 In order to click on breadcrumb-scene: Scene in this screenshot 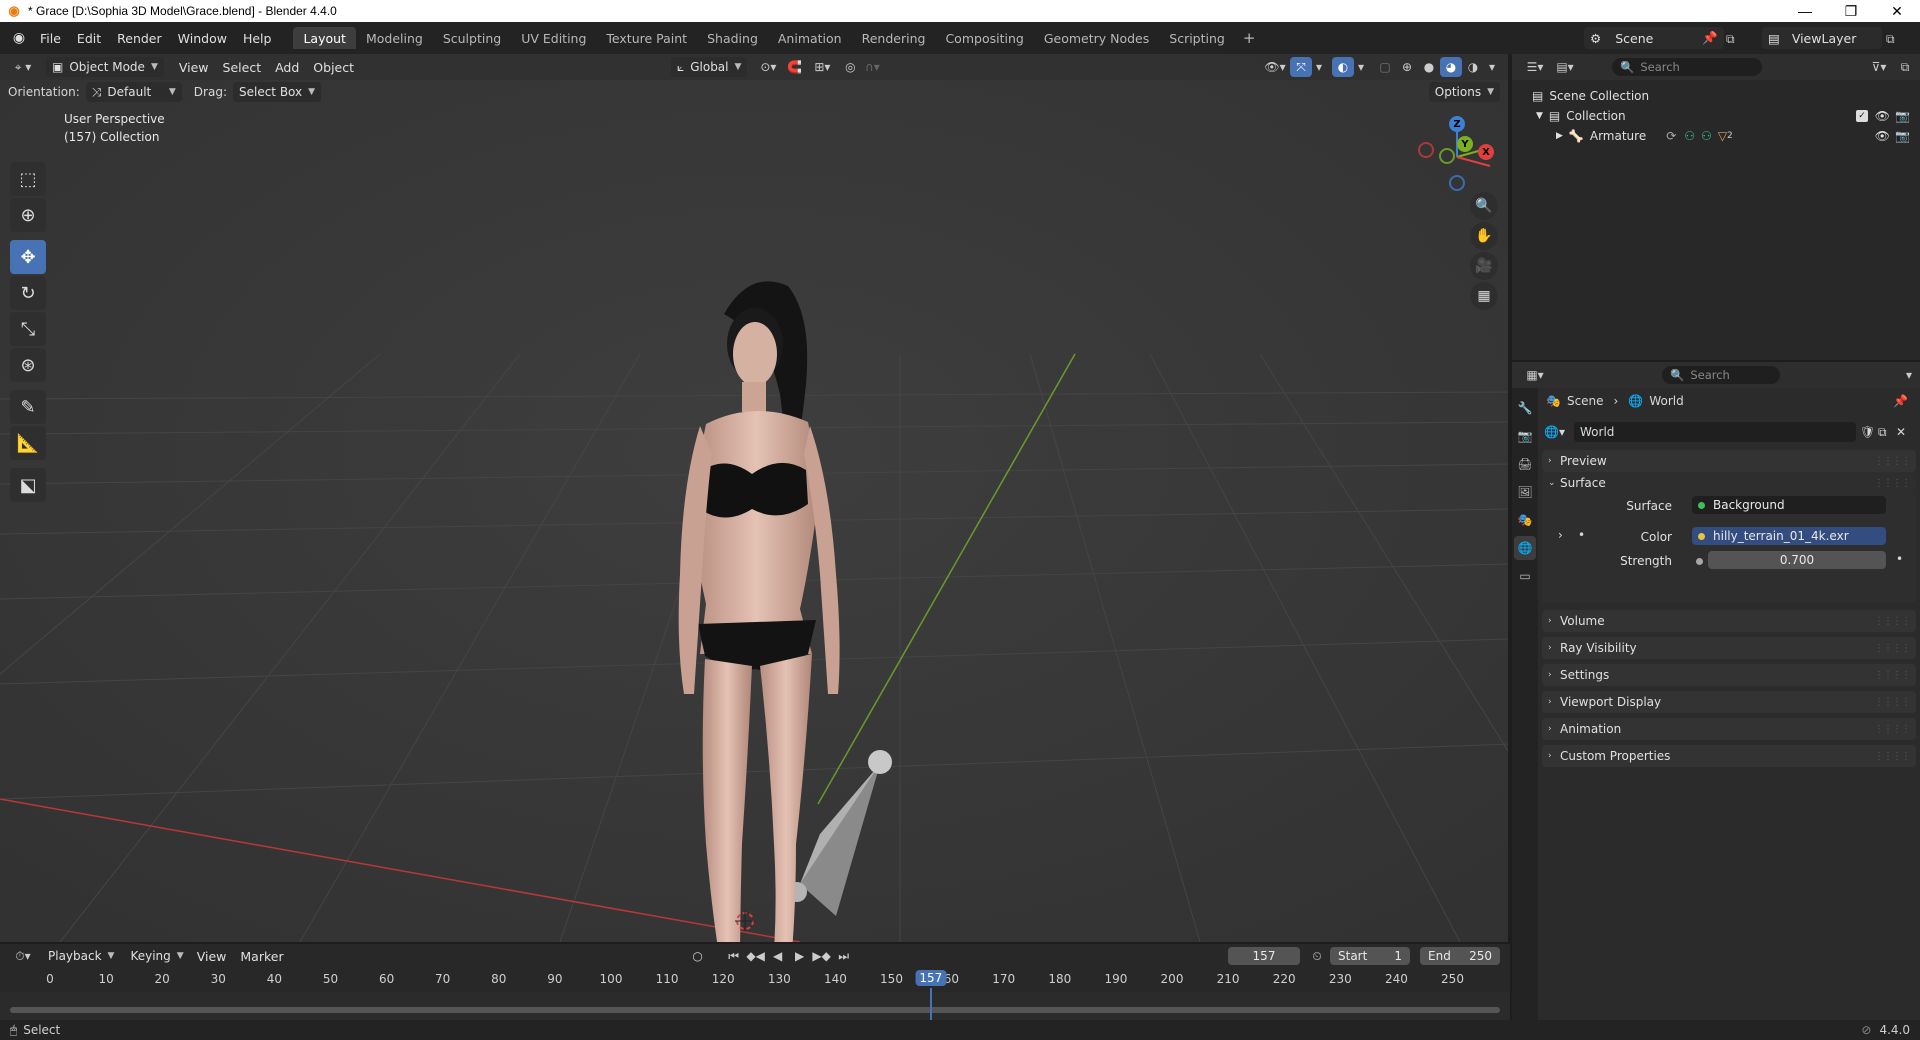, I will do `click(1585, 401)`.